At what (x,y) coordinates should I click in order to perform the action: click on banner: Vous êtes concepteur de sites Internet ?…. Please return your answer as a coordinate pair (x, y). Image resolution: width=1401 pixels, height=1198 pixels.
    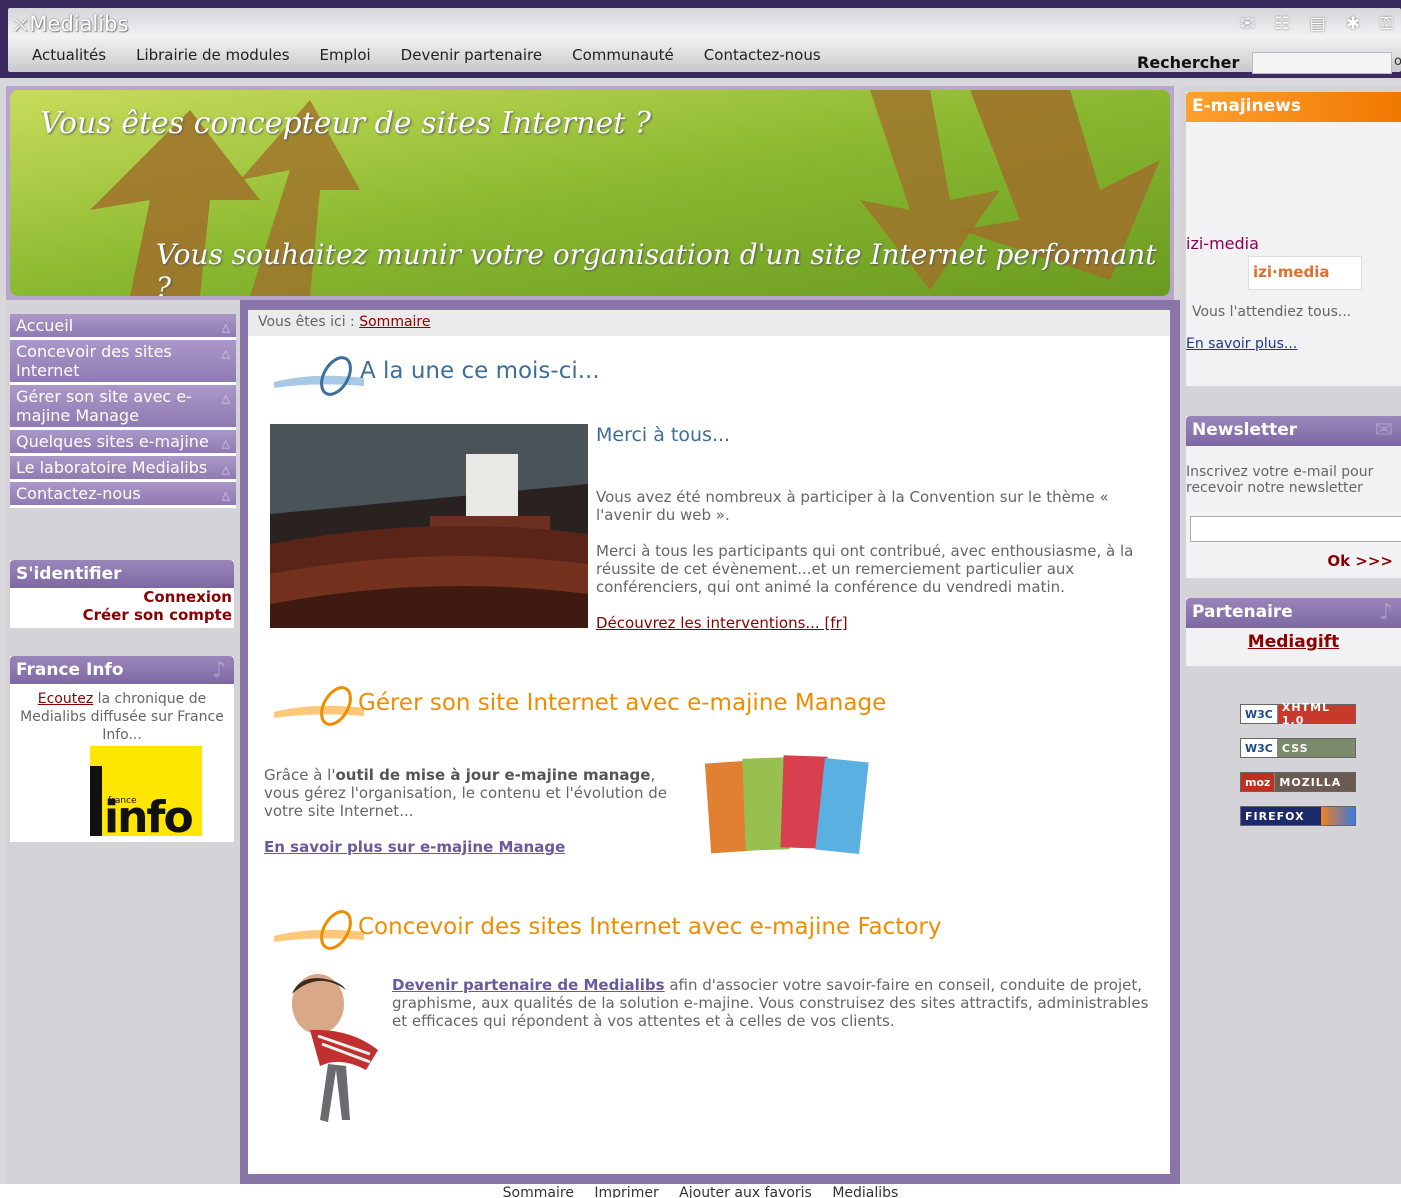
    Looking at the image, I should click on (590, 193).